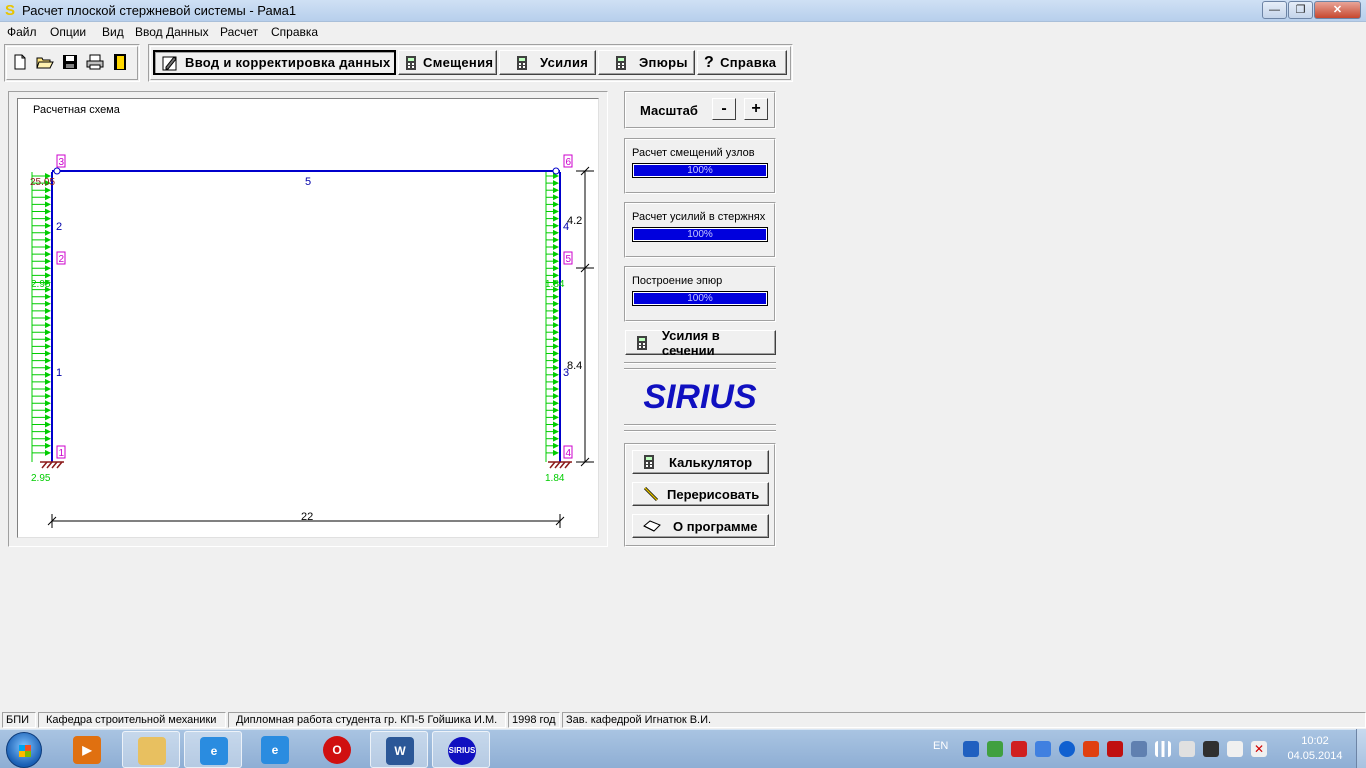  Describe the element at coordinates (1361, 748) in the screenshot. I see `show-desktop-button` at that location.